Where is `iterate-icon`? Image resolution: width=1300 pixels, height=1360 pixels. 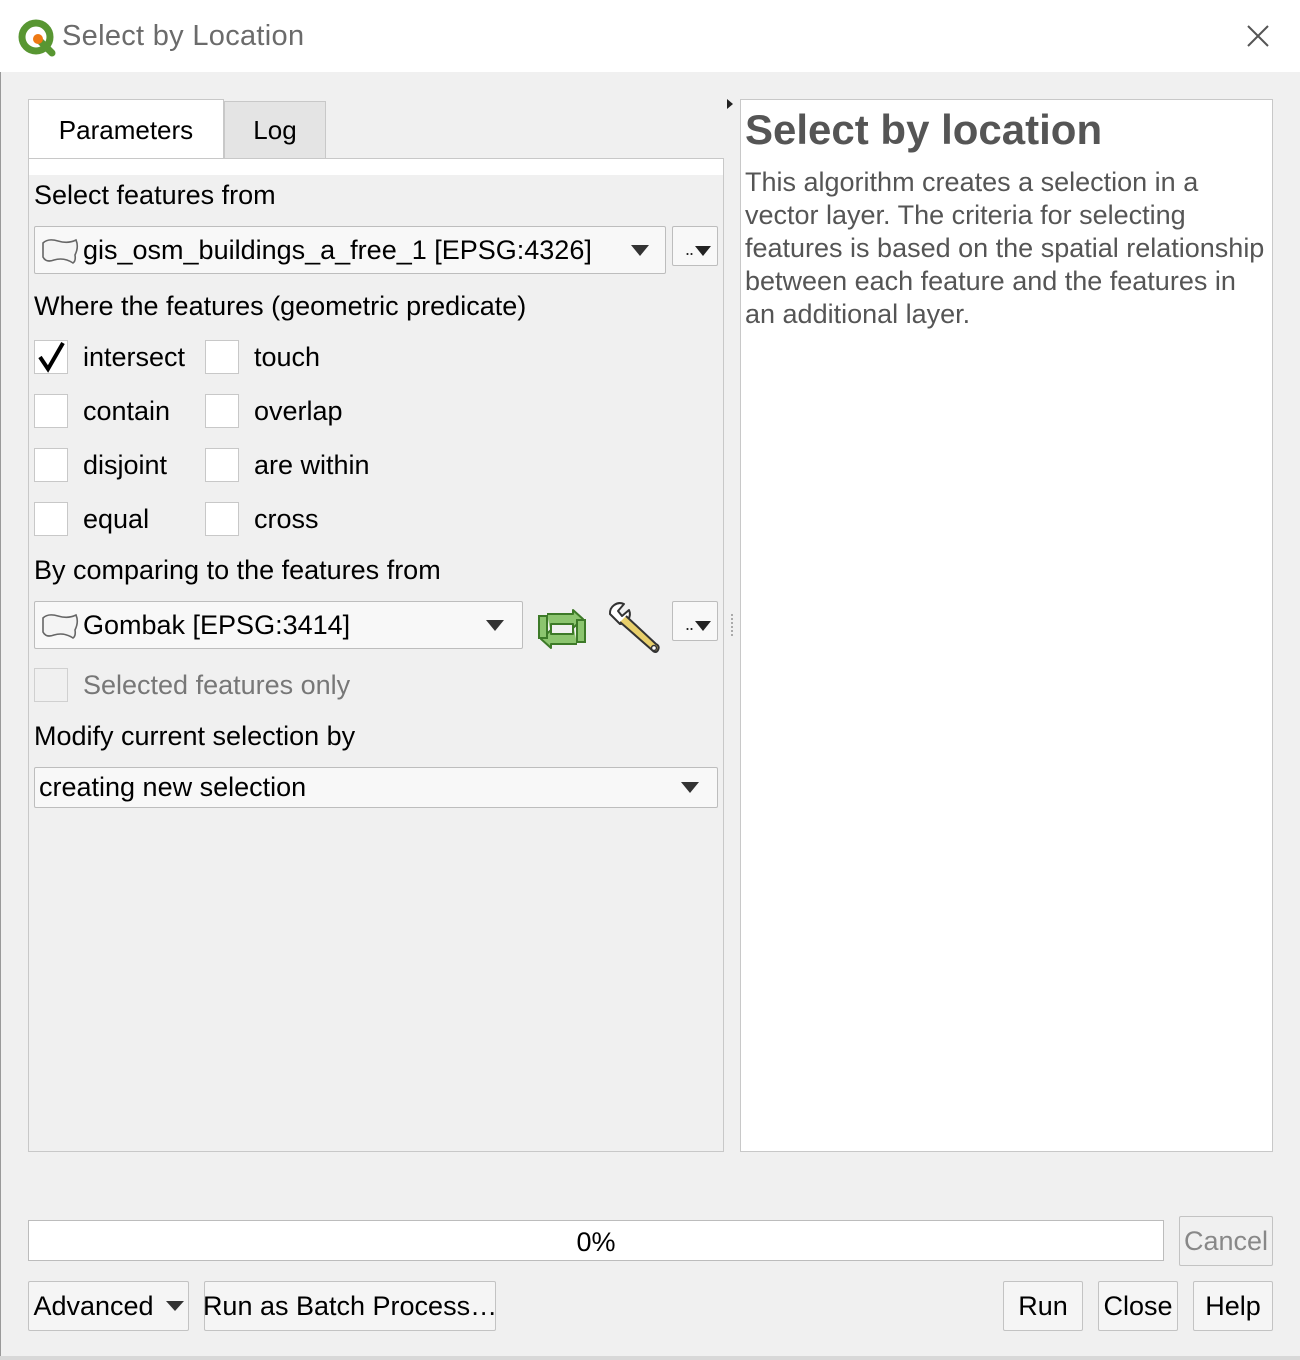 iterate-icon is located at coordinates (562, 629).